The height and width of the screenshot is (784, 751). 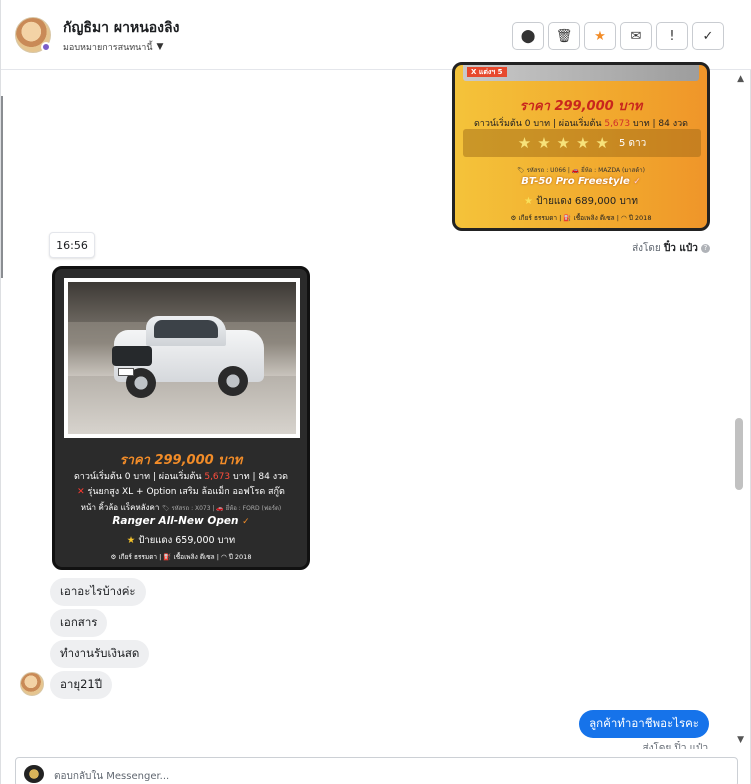 I want to click on car-photo: X แต่งฯ 5, so click(x=581, y=73).